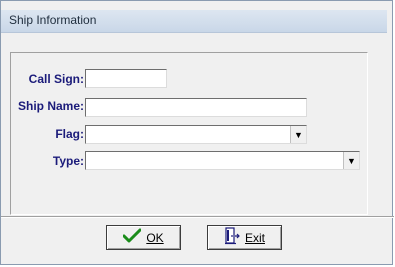  I want to click on ship-name-label: Ship Name:, so click(50, 106).